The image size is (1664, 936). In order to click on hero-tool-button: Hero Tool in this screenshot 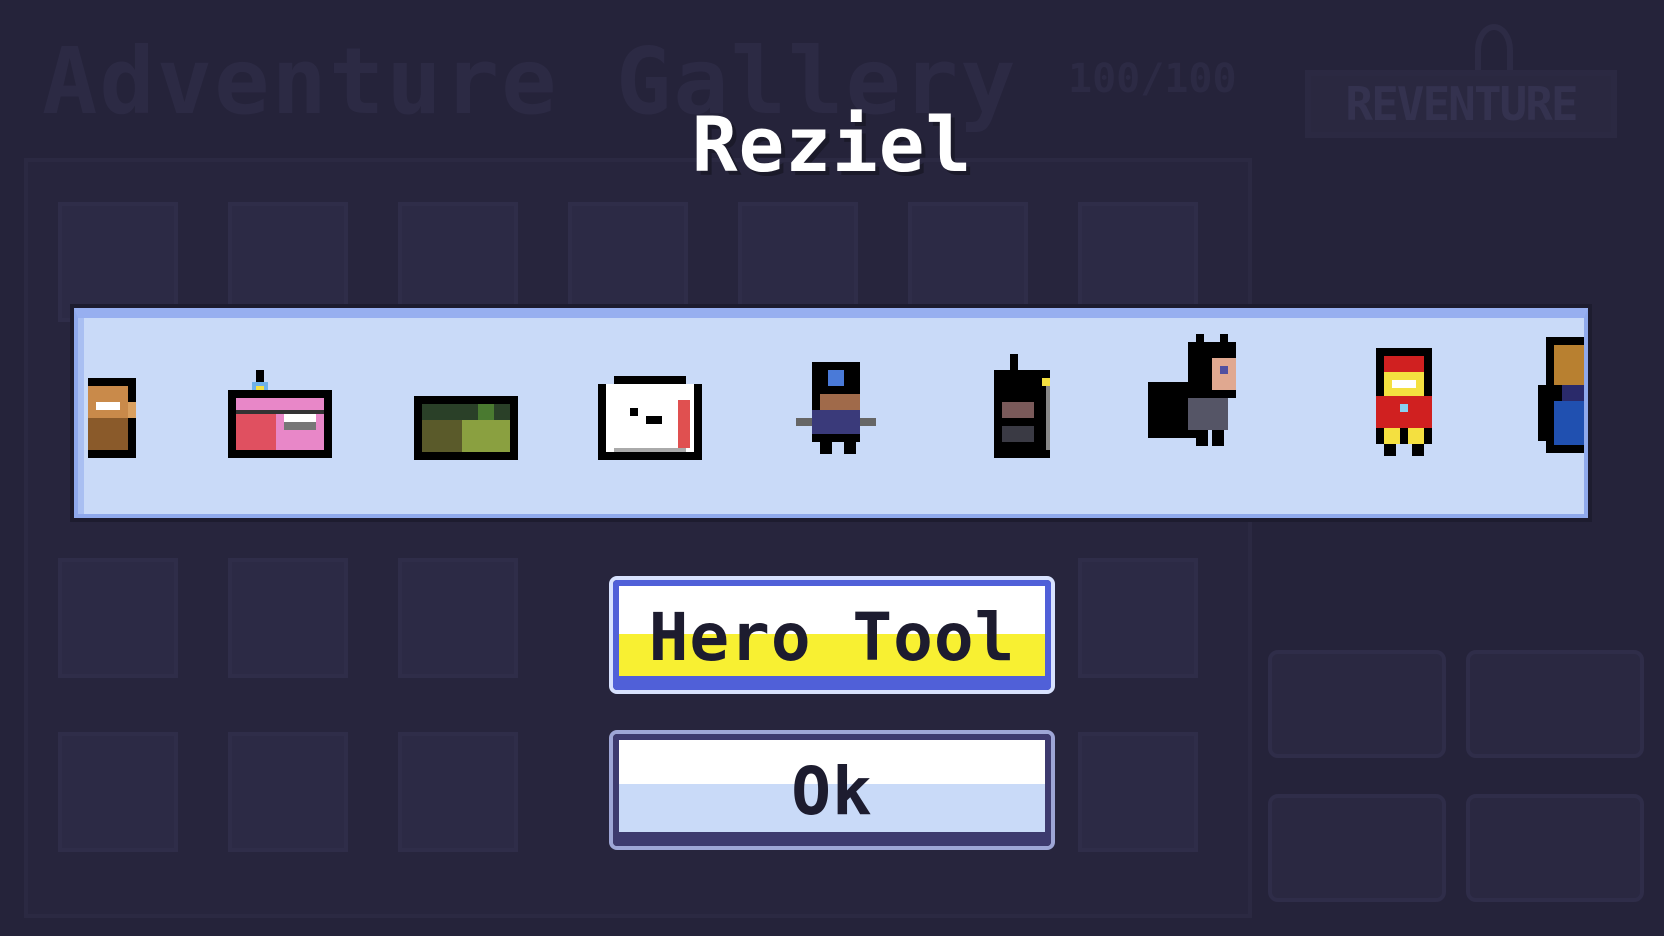, I will do `click(832, 635)`.